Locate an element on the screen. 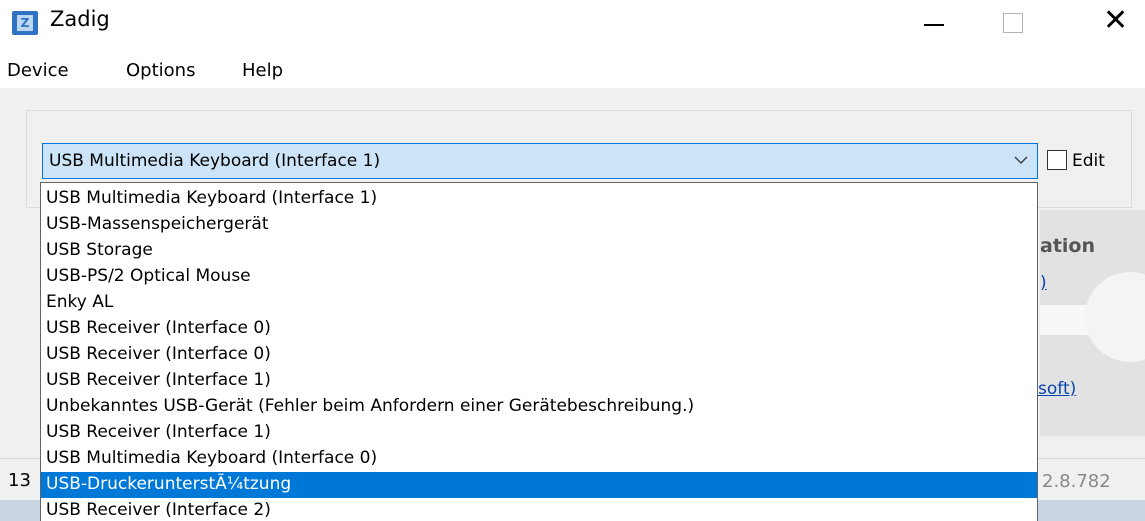 Image resolution: width=1145 pixels, height=521 pixels. close-icon: ✕ is located at coordinates (1116, 20).